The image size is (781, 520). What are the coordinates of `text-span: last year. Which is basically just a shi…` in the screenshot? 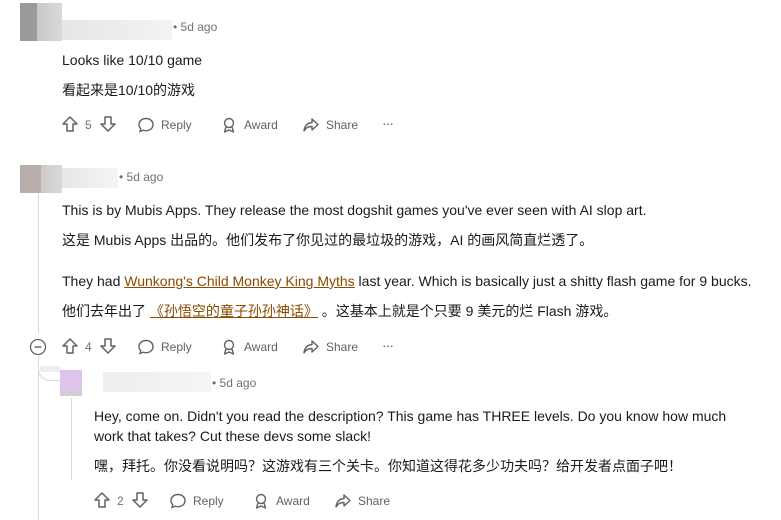 It's located at (553, 281).